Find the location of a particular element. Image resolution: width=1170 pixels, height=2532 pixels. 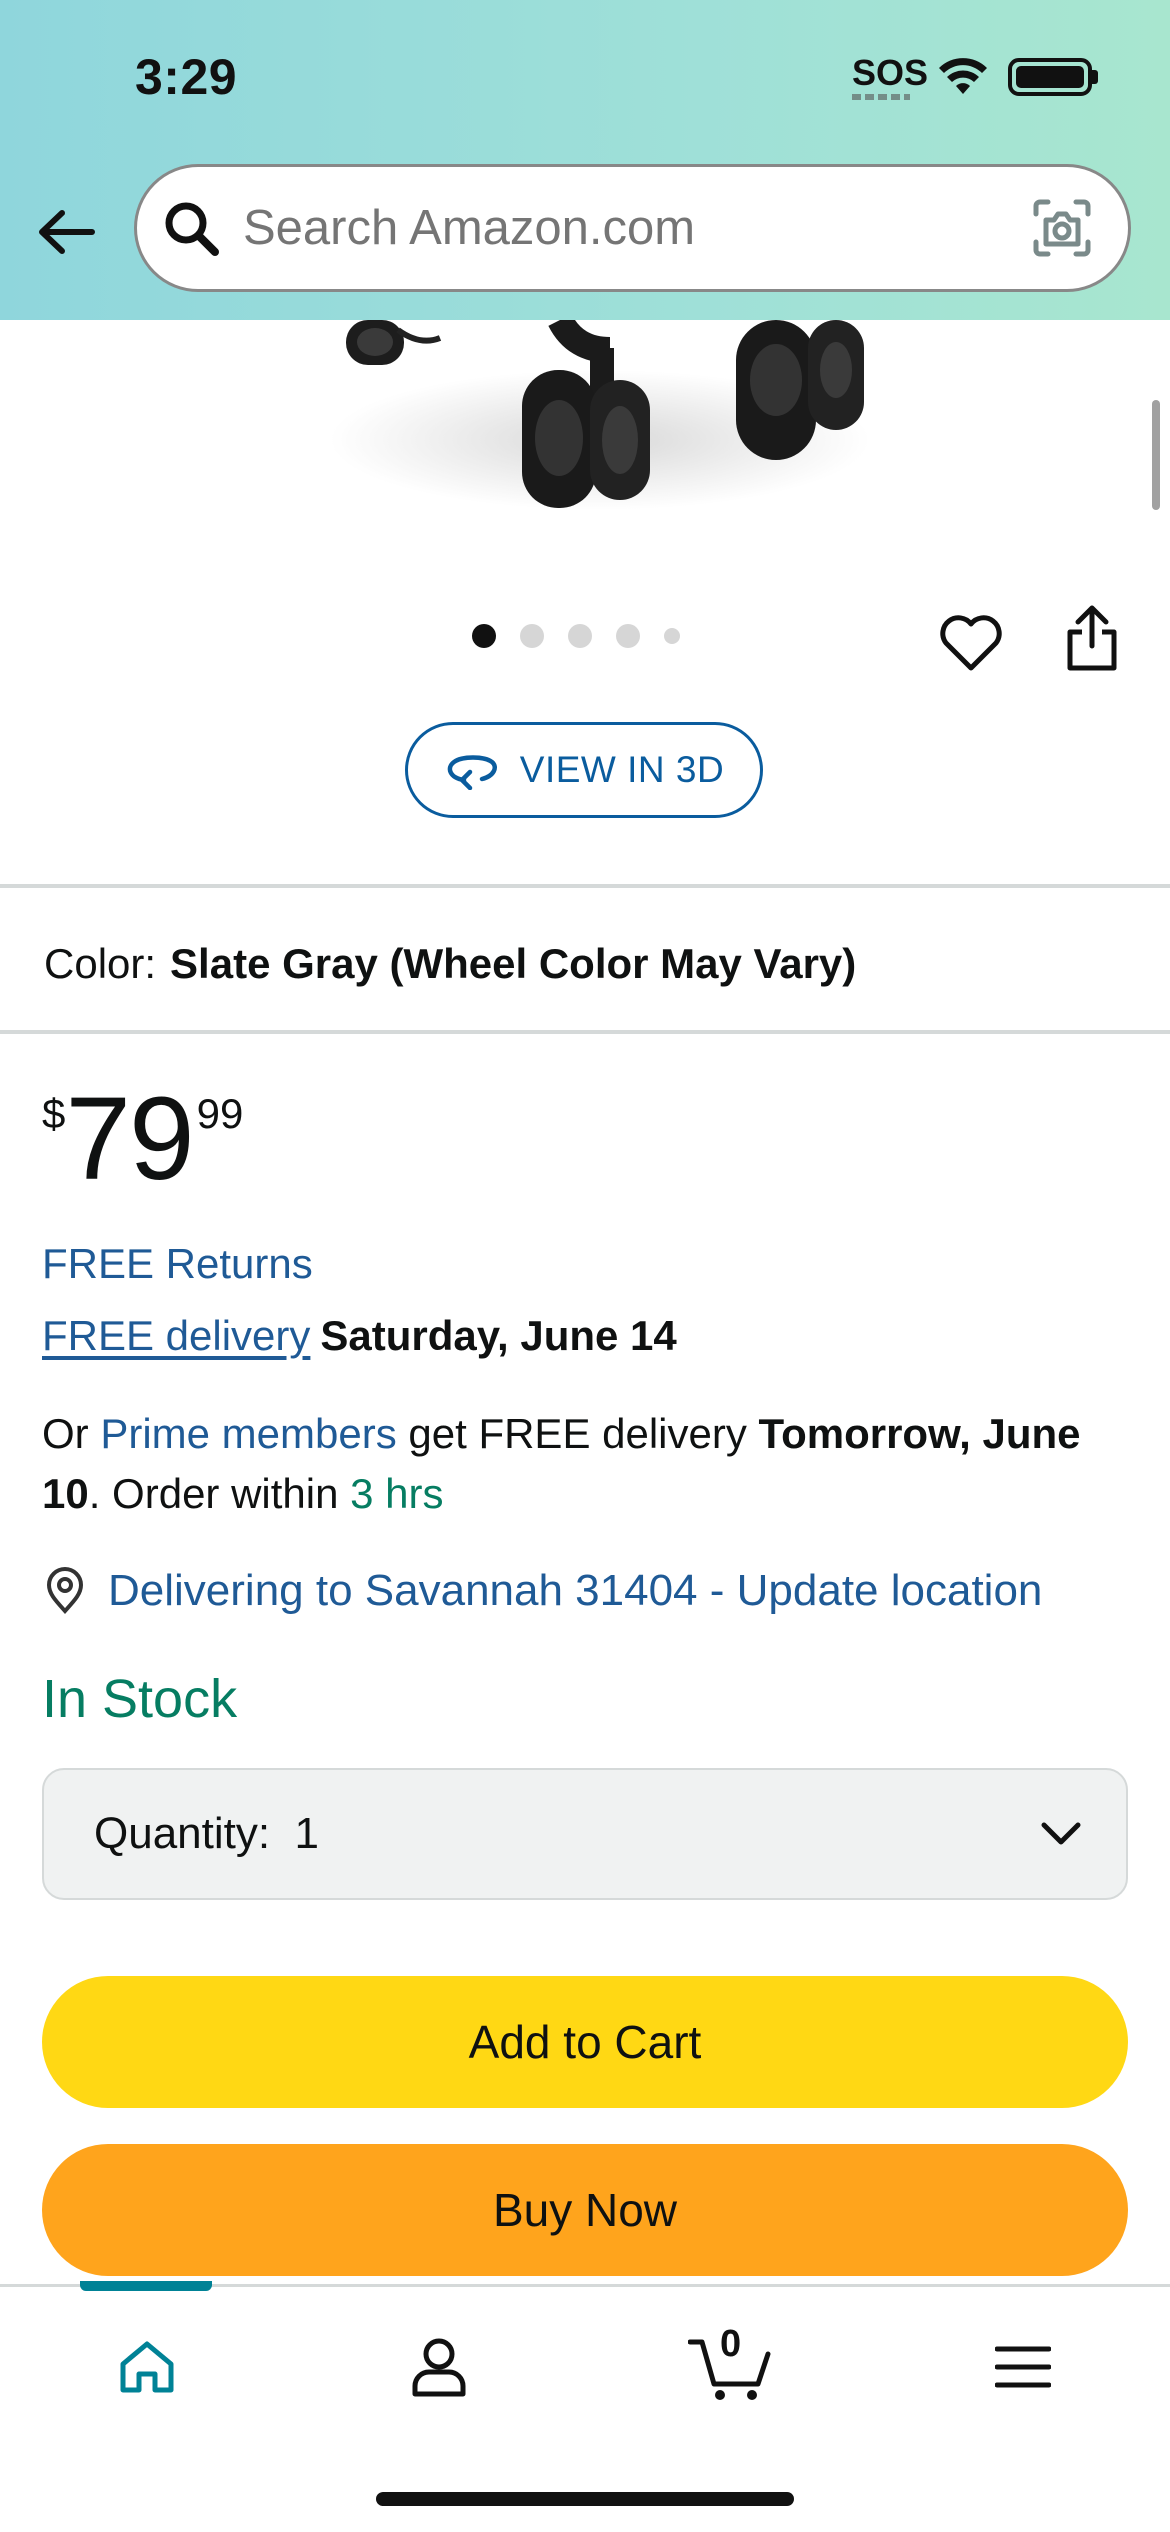

location-pin-icon is located at coordinates (65, 1590).